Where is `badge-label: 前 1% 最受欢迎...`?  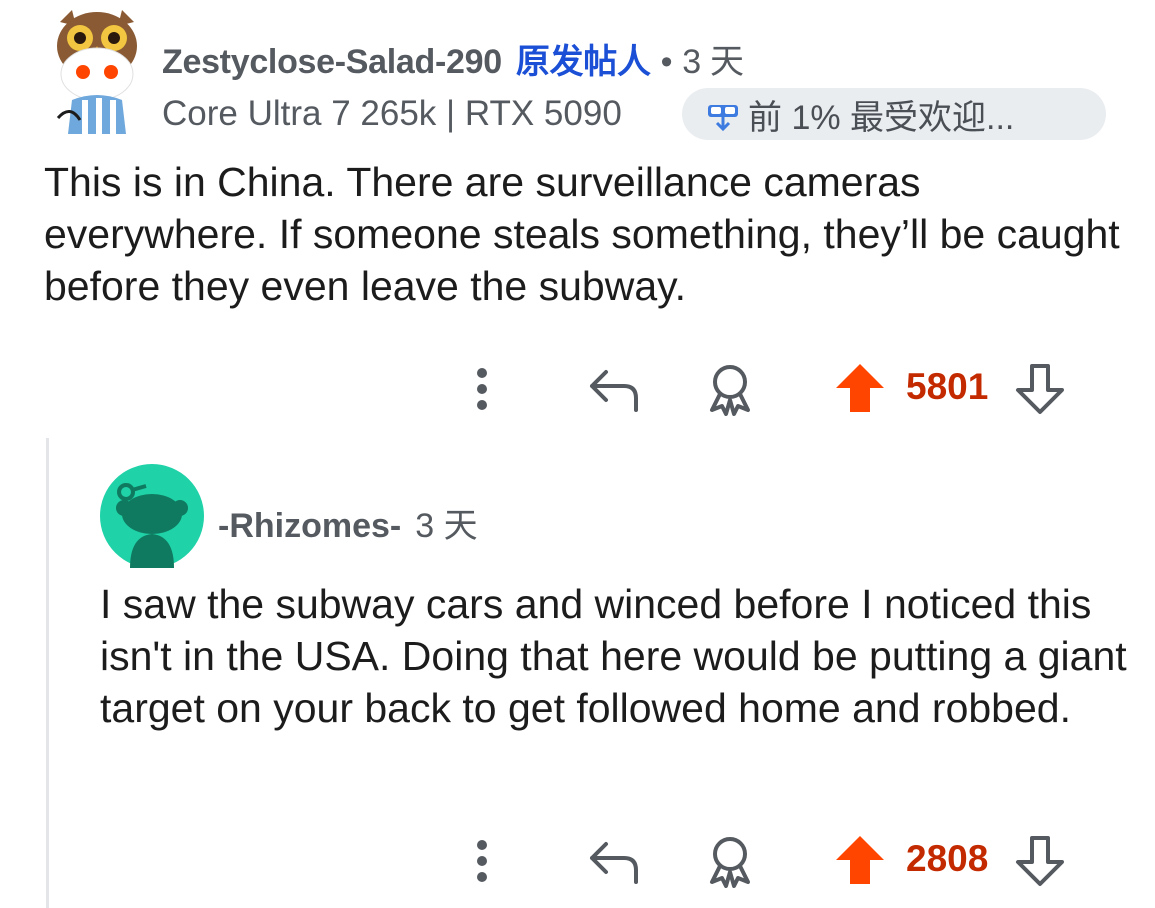
badge-label: 前 1% 最受欢迎... is located at coordinates (881, 117).